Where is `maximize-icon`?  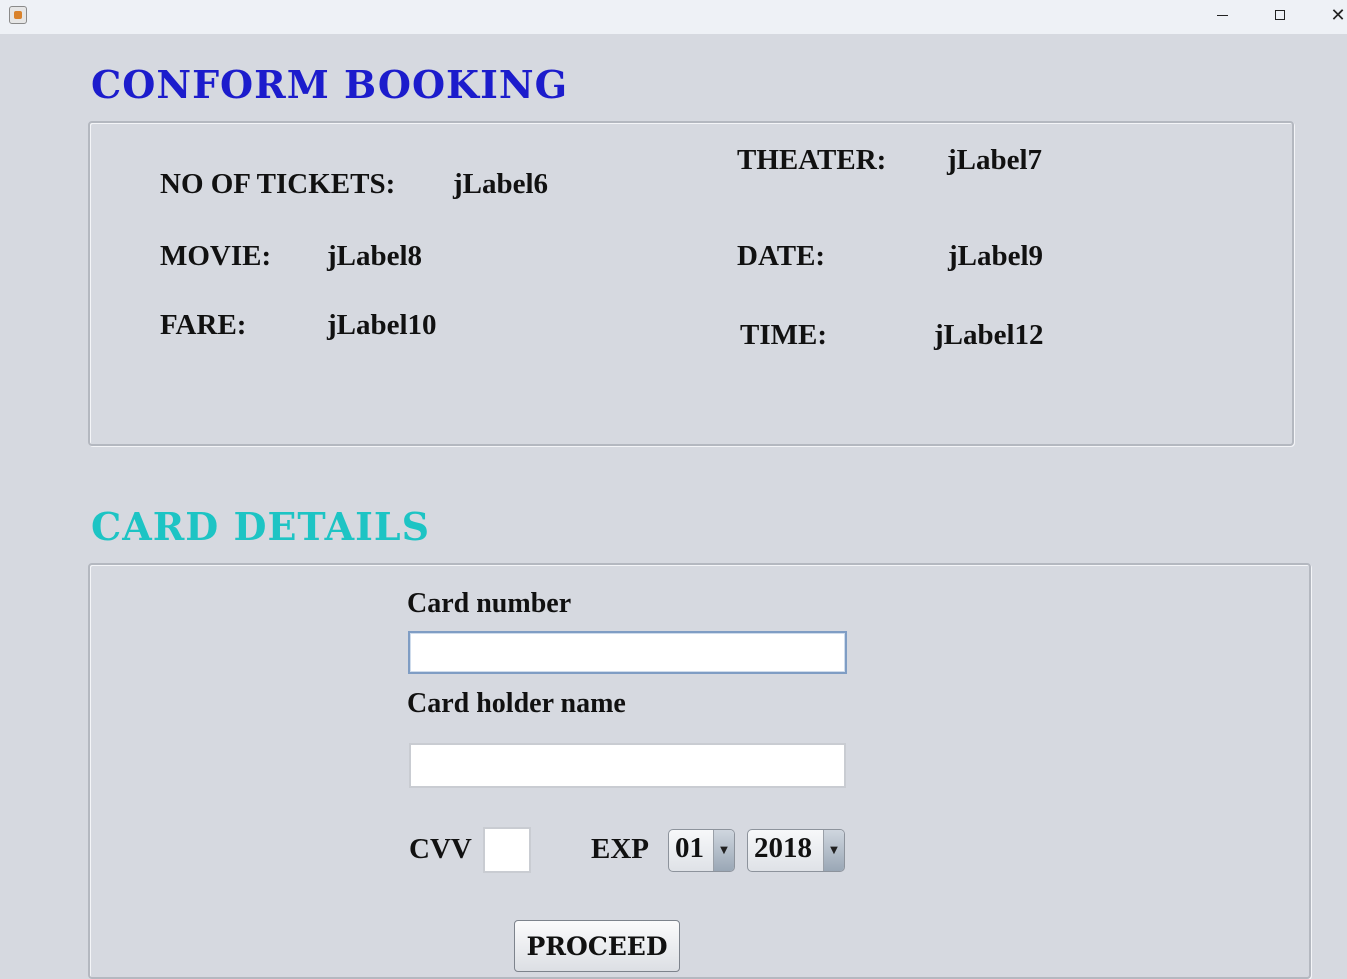 maximize-icon is located at coordinates (1280, 15).